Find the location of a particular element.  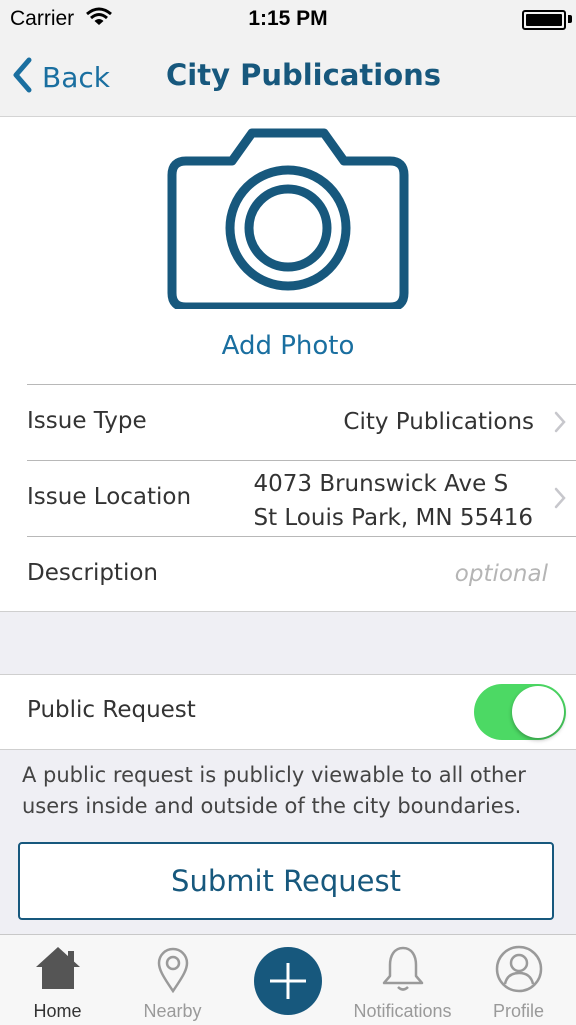

profile-icon is located at coordinates (519, 971).